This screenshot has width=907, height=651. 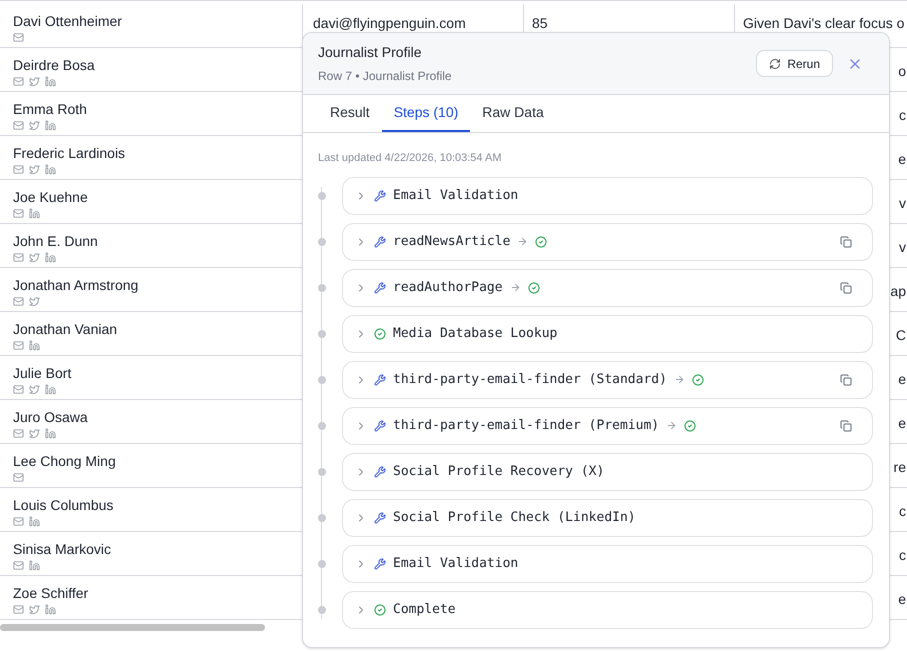 I want to click on step-row: Media Database Lookup, so click(x=607, y=333).